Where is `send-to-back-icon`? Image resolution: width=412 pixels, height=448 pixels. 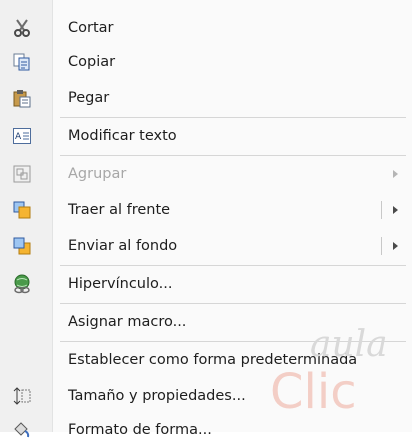 send-to-back-icon is located at coordinates (22, 246).